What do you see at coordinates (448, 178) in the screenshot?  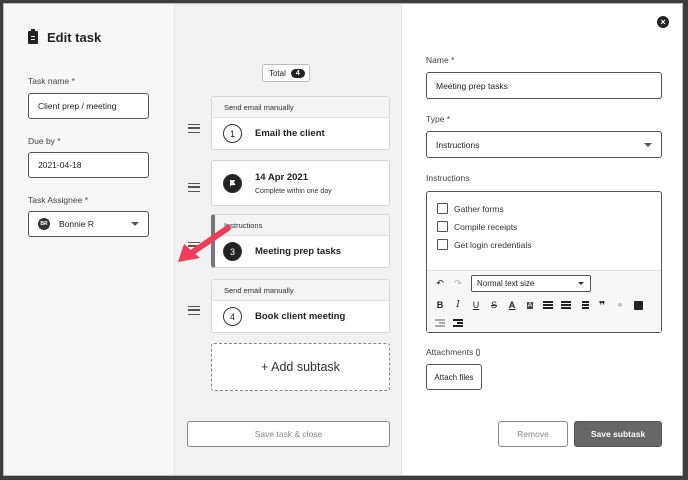 I see `instructions-label: Instructions` at bounding box center [448, 178].